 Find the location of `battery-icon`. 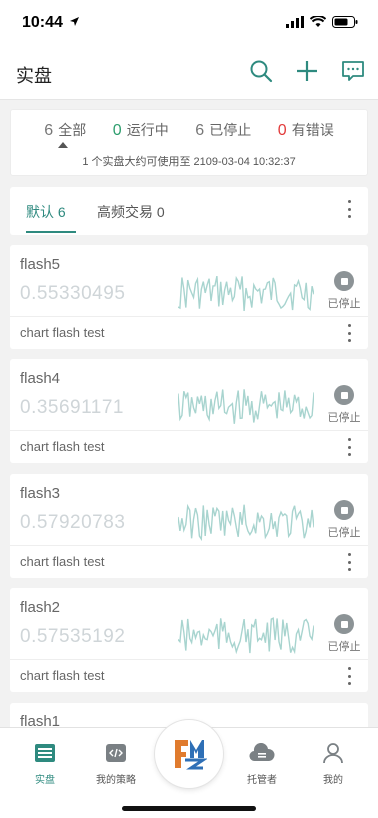

battery-icon is located at coordinates (345, 22).